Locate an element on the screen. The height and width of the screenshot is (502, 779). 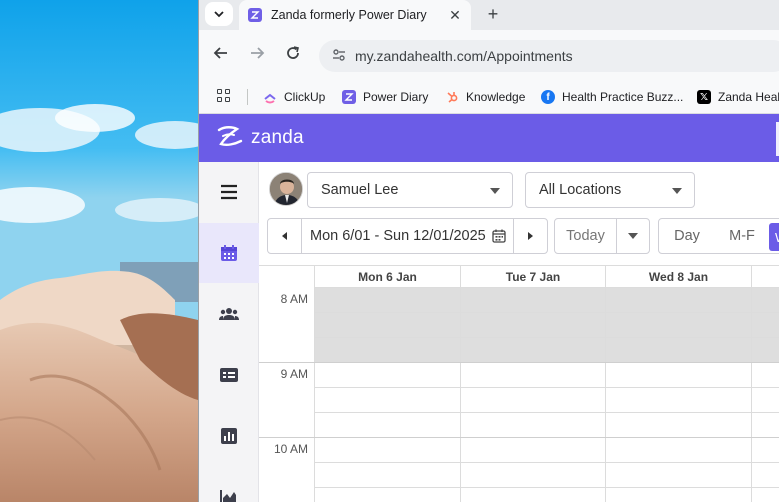
avatar-photo-icon is located at coordinates (286, 189).